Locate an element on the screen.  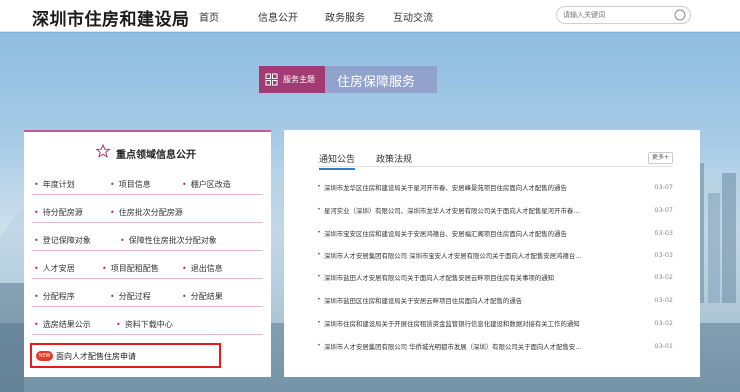
nav-info-disclosure: 信息公开 is located at coordinates (278, 16).